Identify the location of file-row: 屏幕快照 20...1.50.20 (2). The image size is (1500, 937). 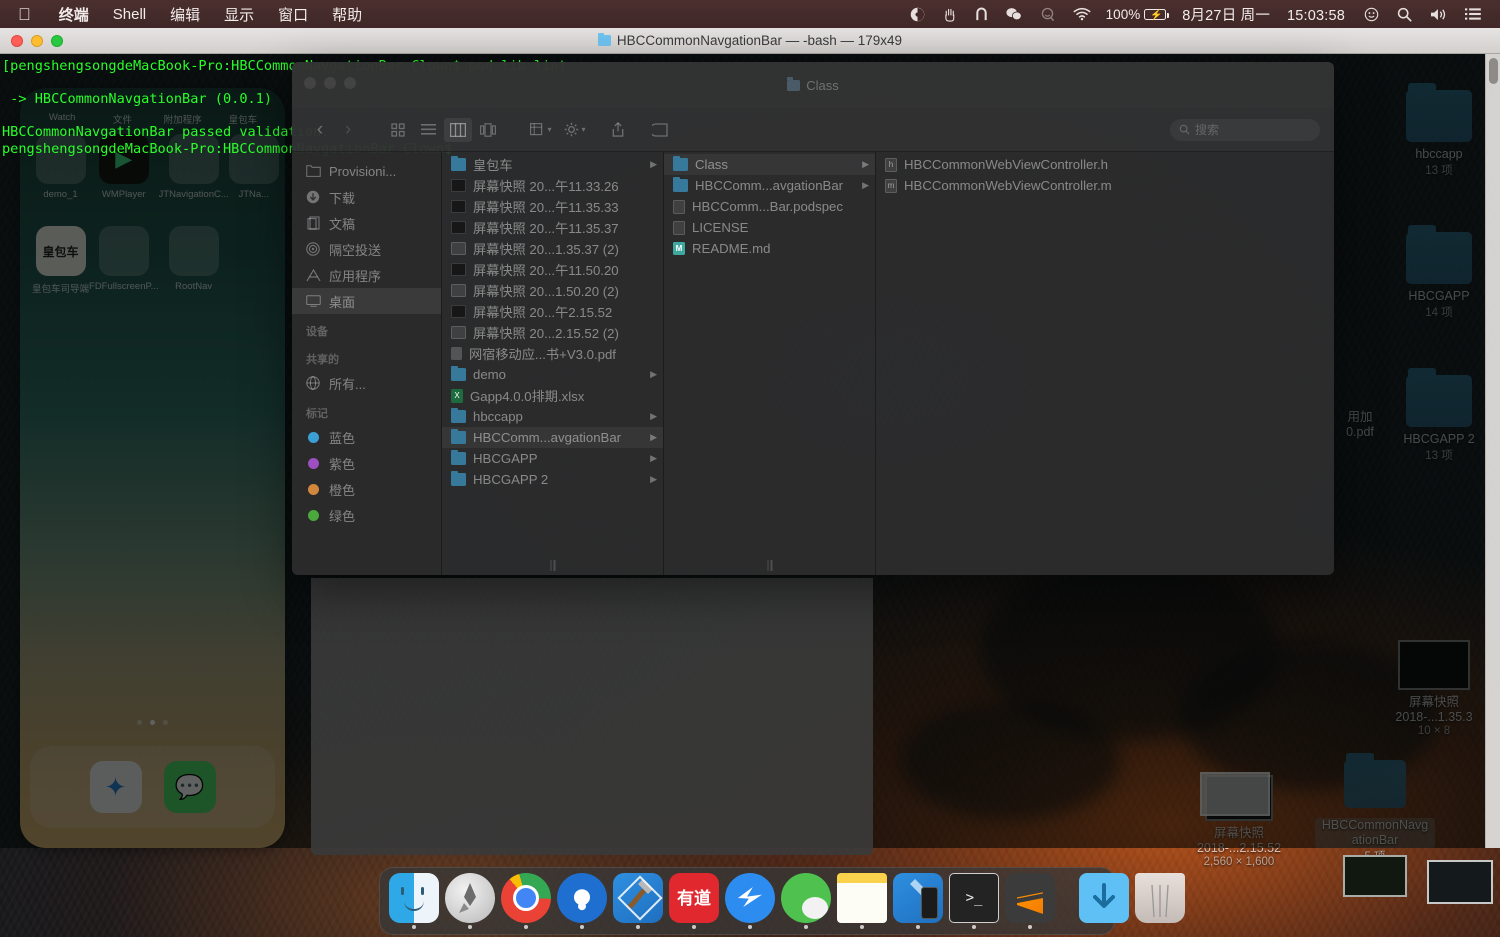
(552, 290).